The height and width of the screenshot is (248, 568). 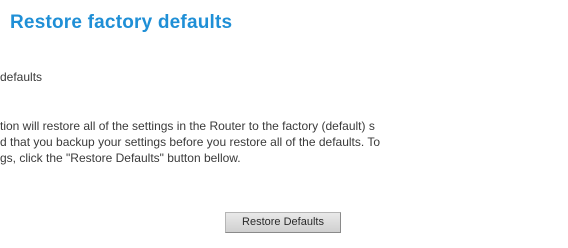 What do you see at coordinates (21, 77) in the screenshot?
I see `section-subheading: defaults` at bounding box center [21, 77].